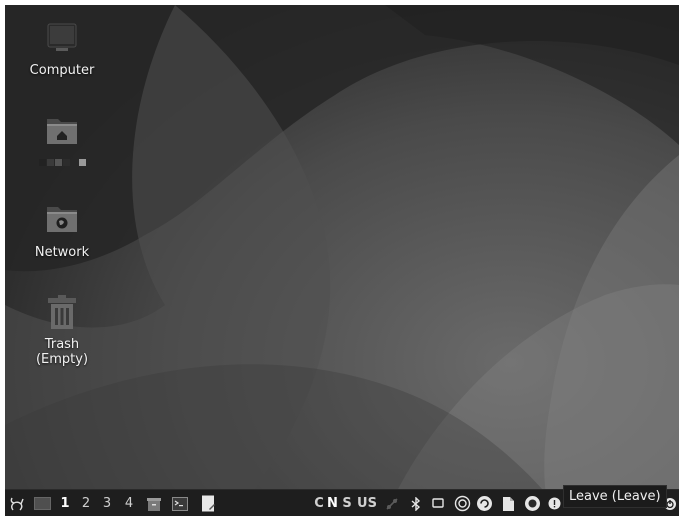 The width and height of the screenshot is (679, 516). I want to click on trash-icon, so click(62, 312).